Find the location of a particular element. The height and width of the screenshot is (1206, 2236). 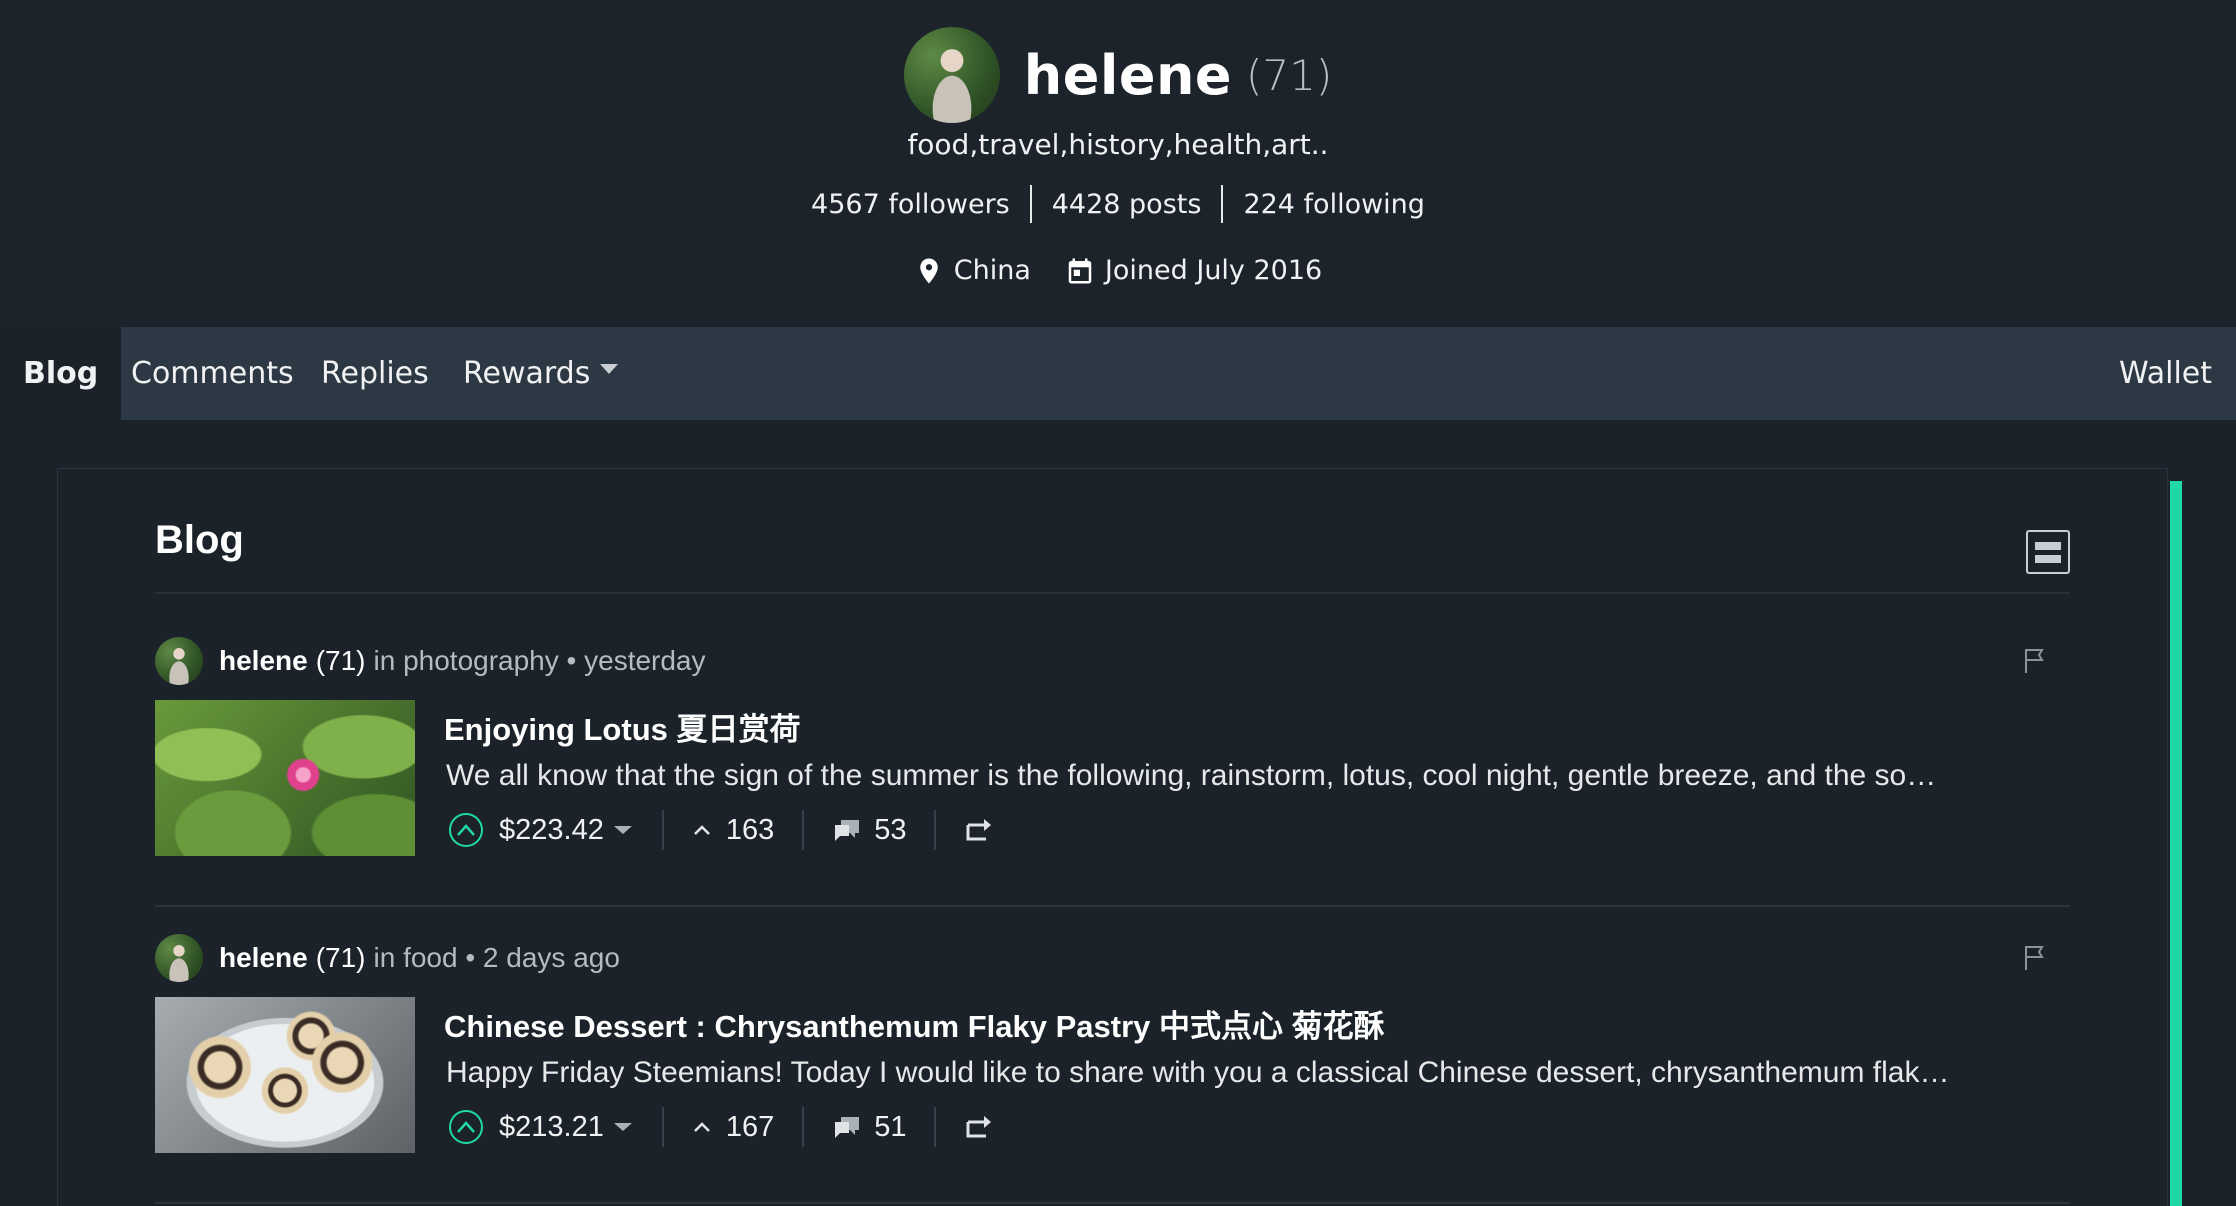

chevron-down-icon is located at coordinates (609, 368).